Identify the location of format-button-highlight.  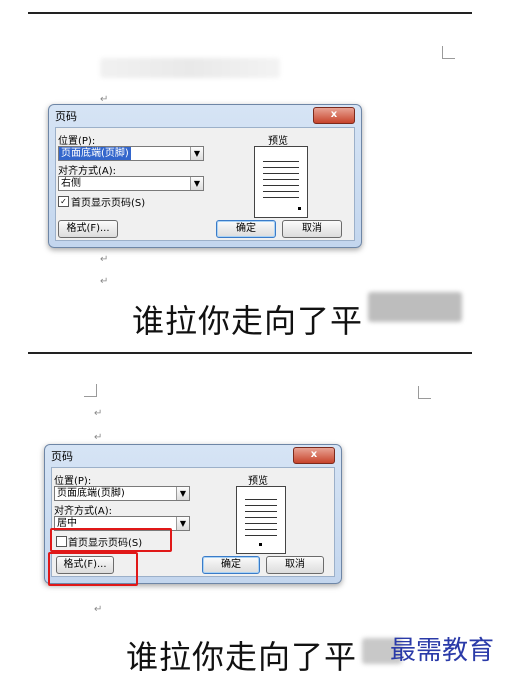
(93, 569).